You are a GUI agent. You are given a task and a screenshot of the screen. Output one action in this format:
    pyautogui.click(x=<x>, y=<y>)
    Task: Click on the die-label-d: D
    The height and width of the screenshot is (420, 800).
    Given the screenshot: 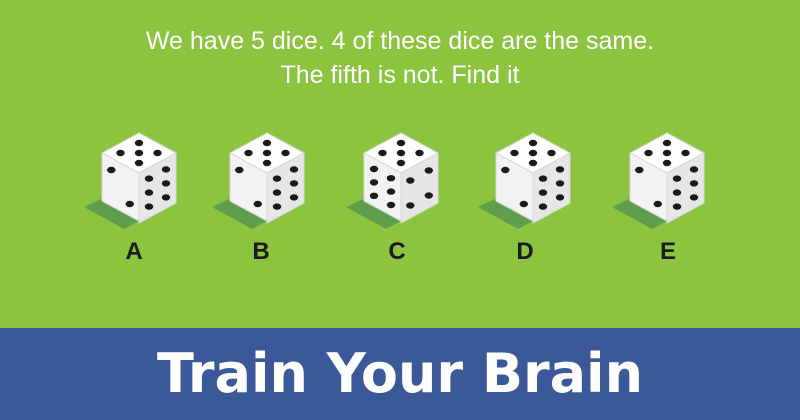 What is the action you would take?
    pyautogui.click(x=525, y=251)
    